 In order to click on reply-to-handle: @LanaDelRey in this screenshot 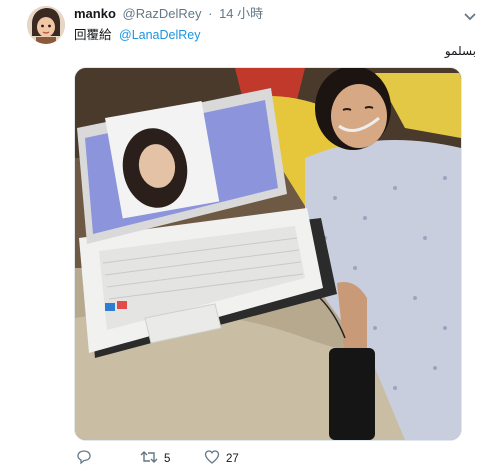, I will do `click(159, 35)`.